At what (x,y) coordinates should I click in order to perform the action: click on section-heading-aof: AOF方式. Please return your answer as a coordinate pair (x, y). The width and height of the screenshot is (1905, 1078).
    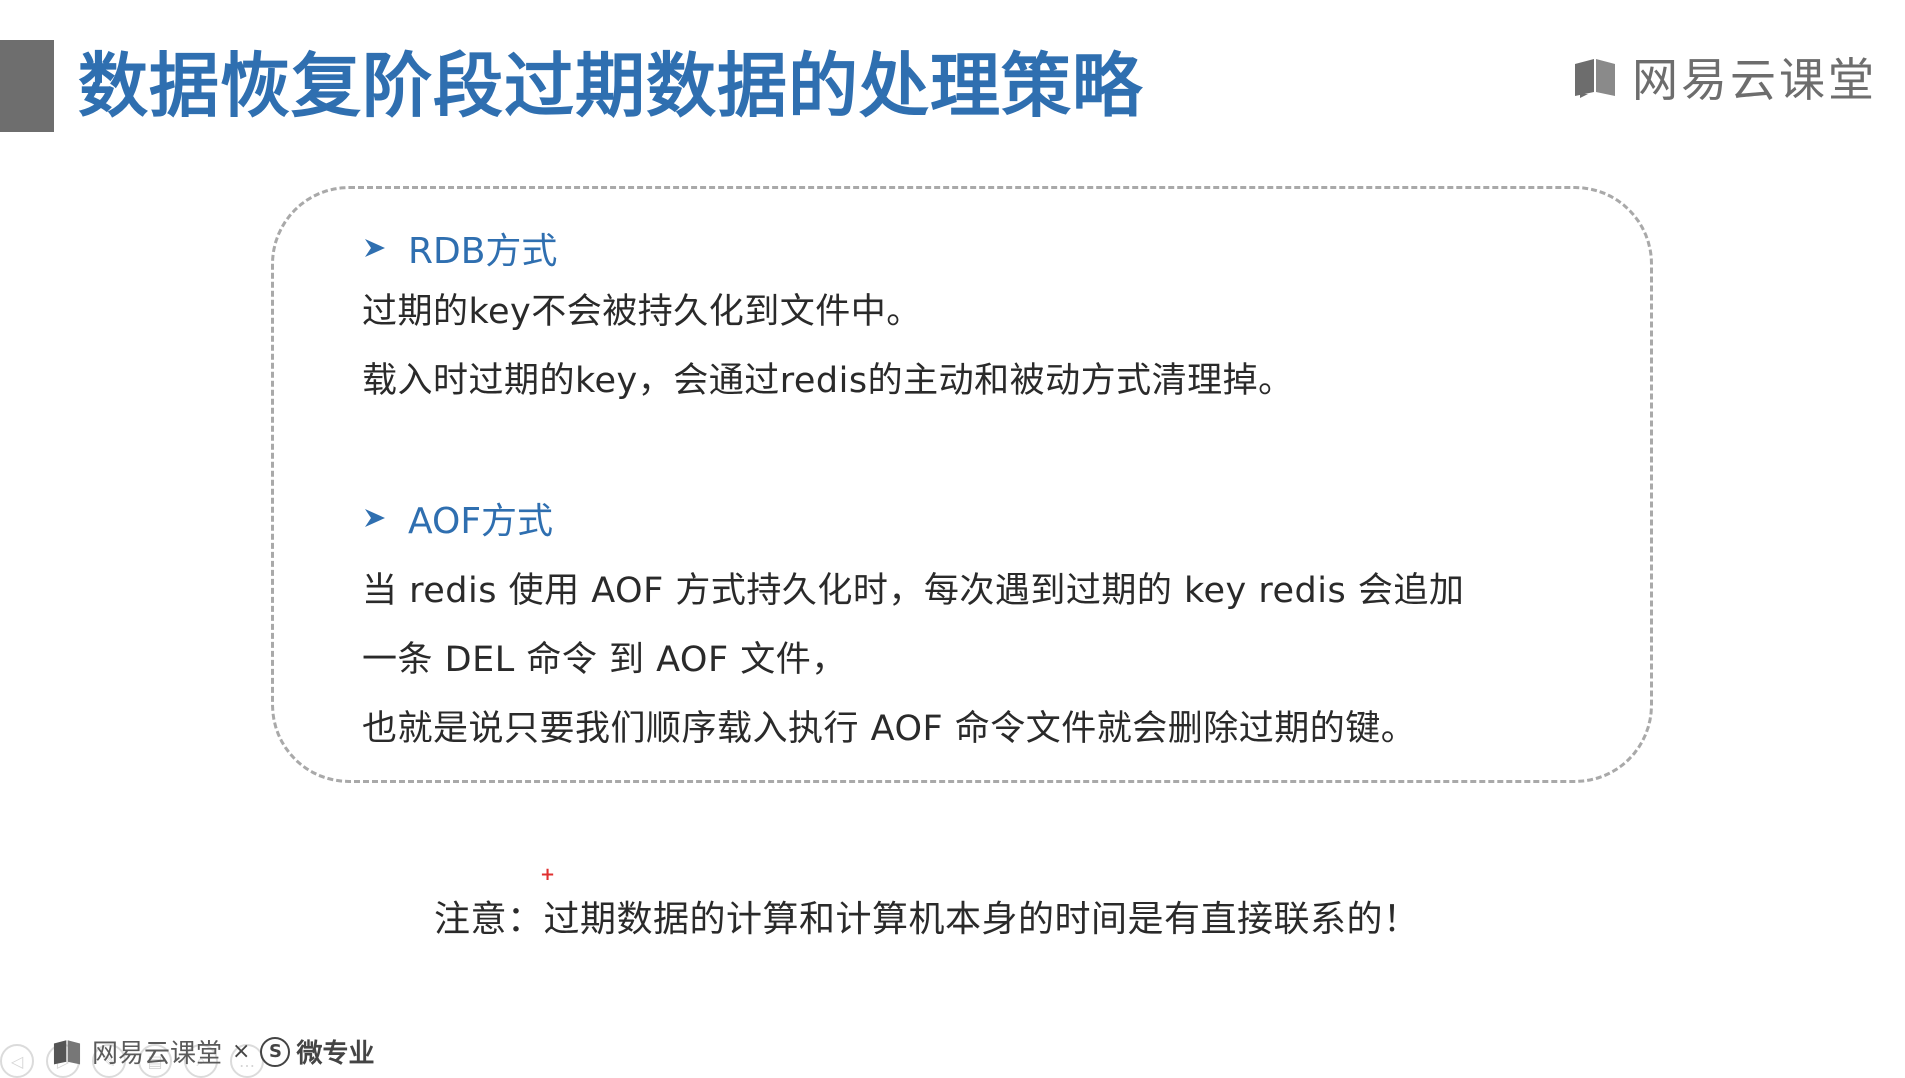
    Looking at the image, I should click on (457, 518).